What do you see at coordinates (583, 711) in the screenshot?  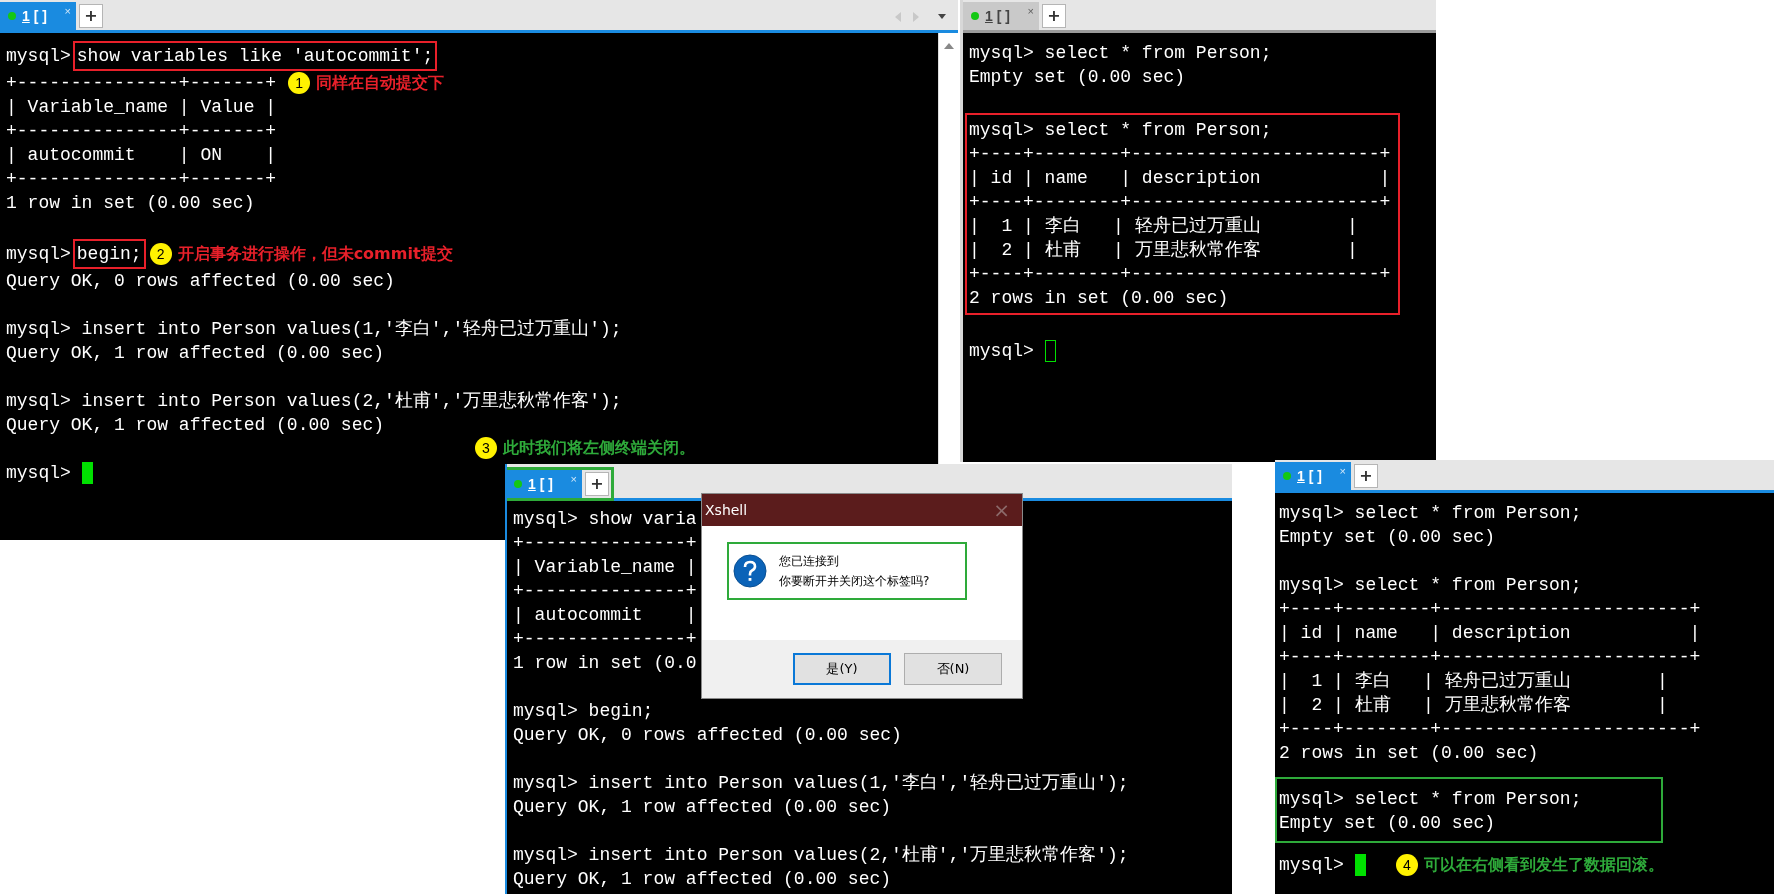 I see `terminal-line: mysql> begin;` at bounding box center [583, 711].